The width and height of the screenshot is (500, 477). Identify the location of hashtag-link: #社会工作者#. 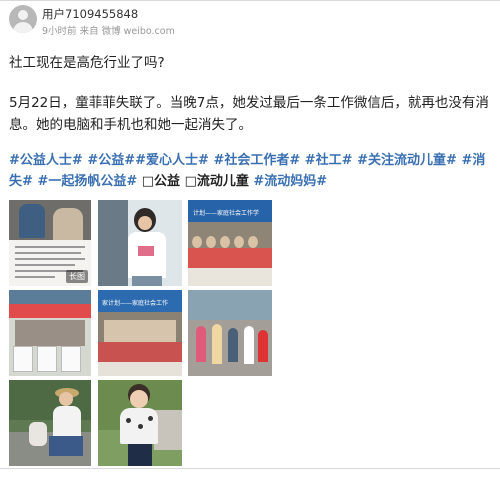
(256, 160).